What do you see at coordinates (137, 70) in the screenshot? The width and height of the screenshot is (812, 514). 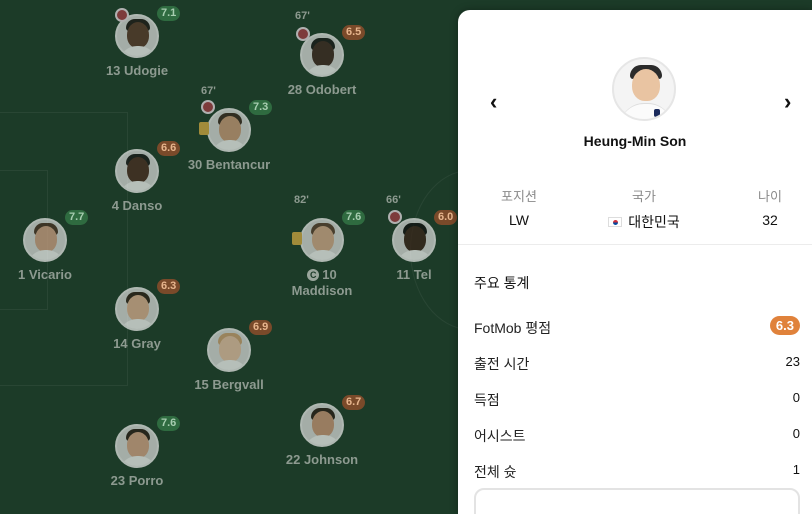 I see `player-name: 13 Udogie` at bounding box center [137, 70].